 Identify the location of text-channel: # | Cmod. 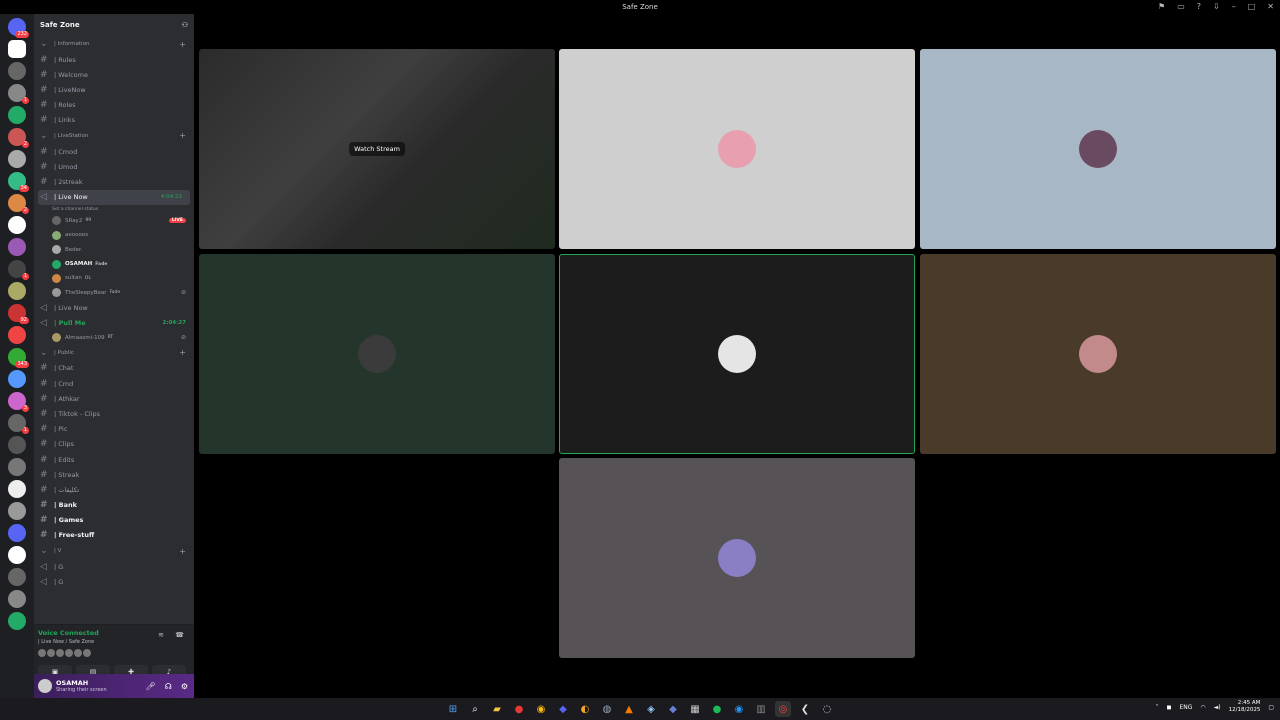
(114, 151).